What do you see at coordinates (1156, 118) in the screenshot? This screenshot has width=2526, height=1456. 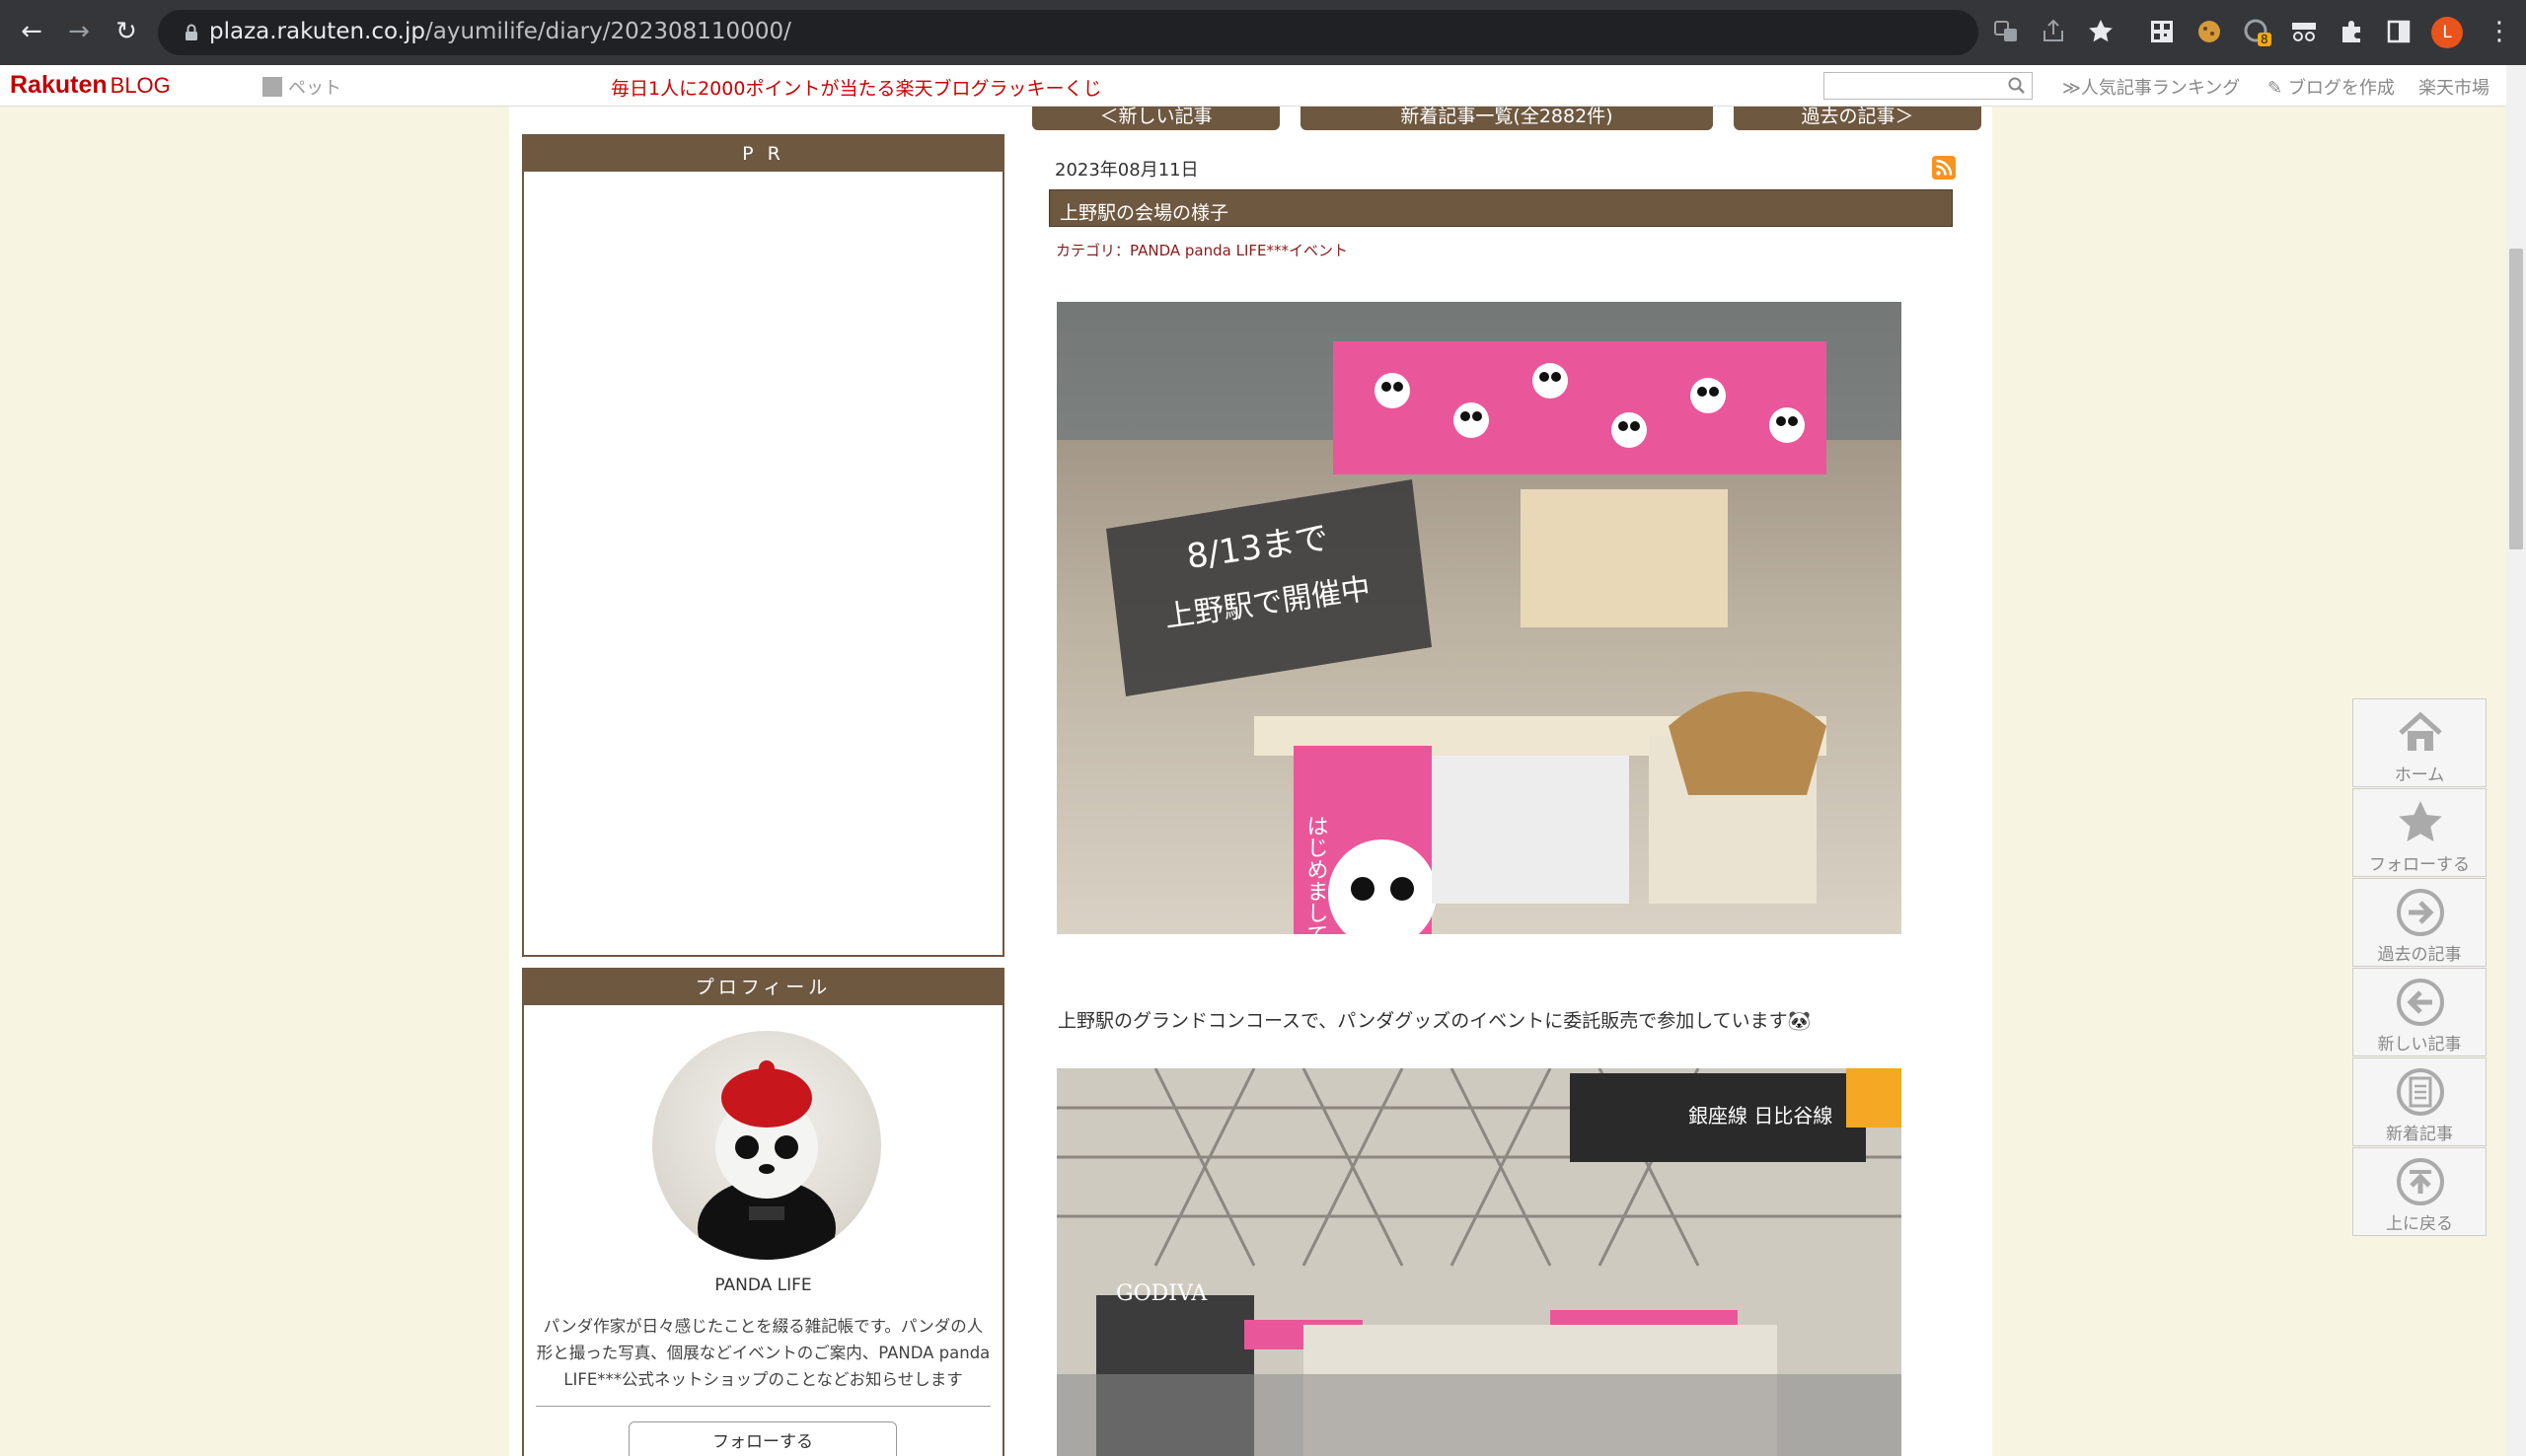 I see `newer-post-link: ＜新しい記事` at bounding box center [1156, 118].